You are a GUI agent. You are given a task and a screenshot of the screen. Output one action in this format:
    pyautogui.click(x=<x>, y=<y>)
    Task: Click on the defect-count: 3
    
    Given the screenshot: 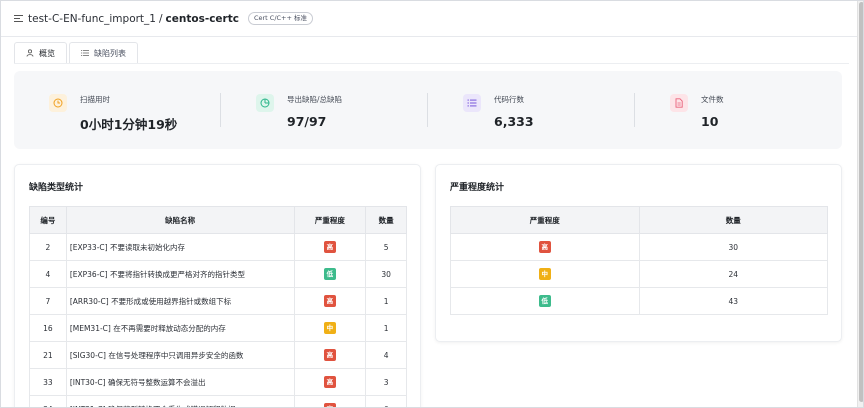 What is the action you would take?
    pyautogui.click(x=386, y=382)
    